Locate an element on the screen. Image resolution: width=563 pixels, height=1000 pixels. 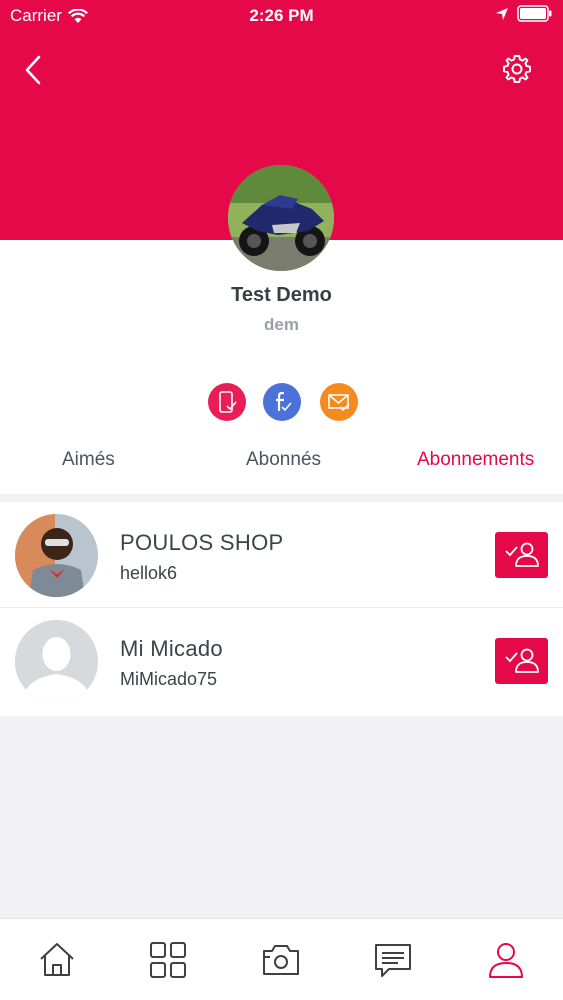
profile-username: dem is located at coordinates (281, 324).